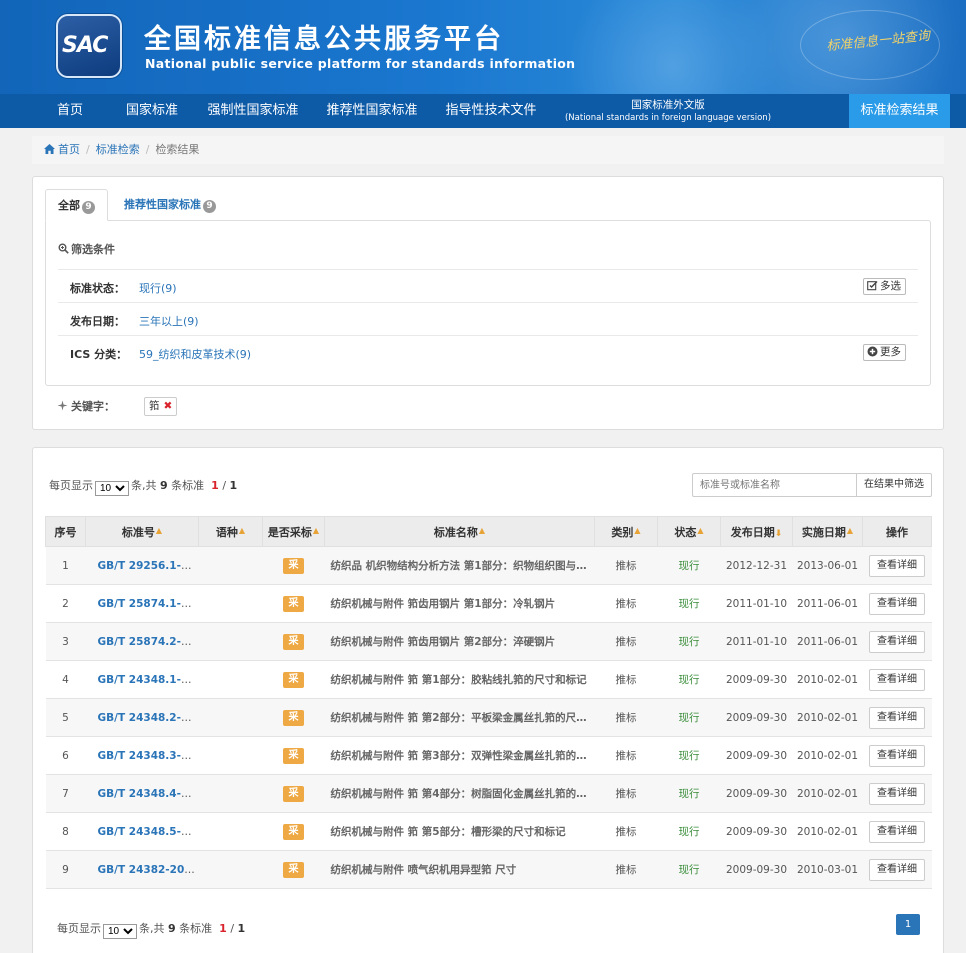 Image resolution: width=966 pixels, height=953 pixels. Describe the element at coordinates (372, 111) in the screenshot. I see `nav-recommended-standards: 推荐性国家标准` at that location.